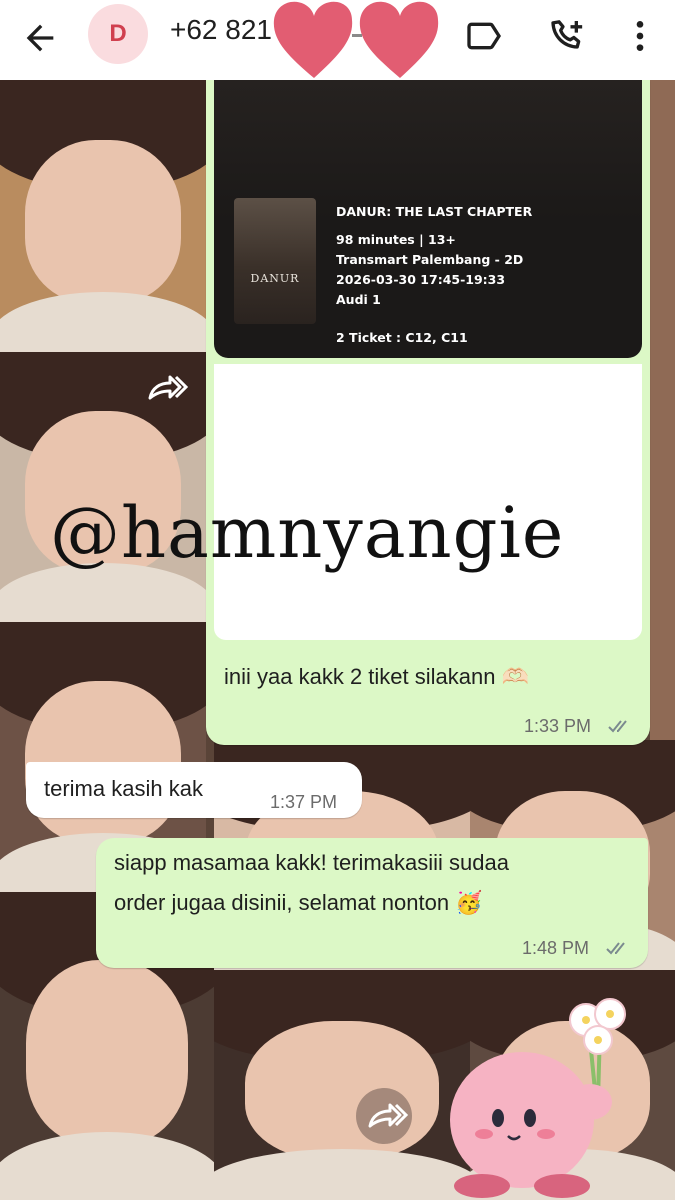 This screenshot has width=675, height=1200. I want to click on movie-duration-rating: 98 minutes | 13+, so click(396, 239).